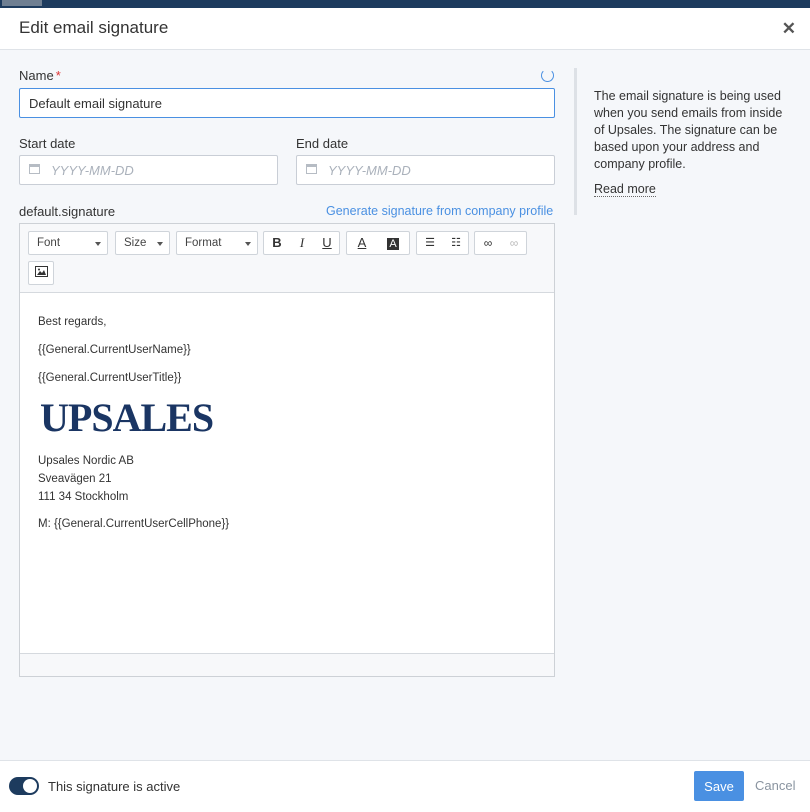 Image resolution: width=810 pixels, height=812 pixels. What do you see at coordinates (322, 143) in the screenshot?
I see `end-date-label: End date` at bounding box center [322, 143].